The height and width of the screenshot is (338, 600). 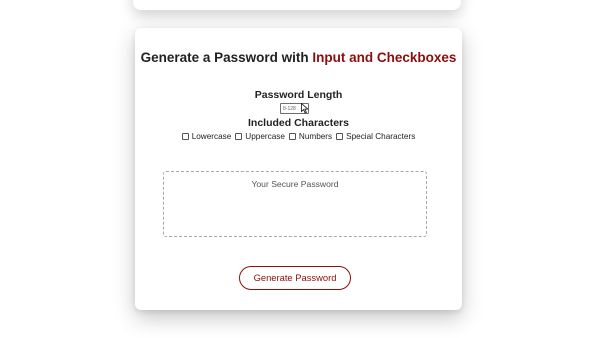 I want to click on uppercase-option: Uppercase, so click(x=260, y=136).